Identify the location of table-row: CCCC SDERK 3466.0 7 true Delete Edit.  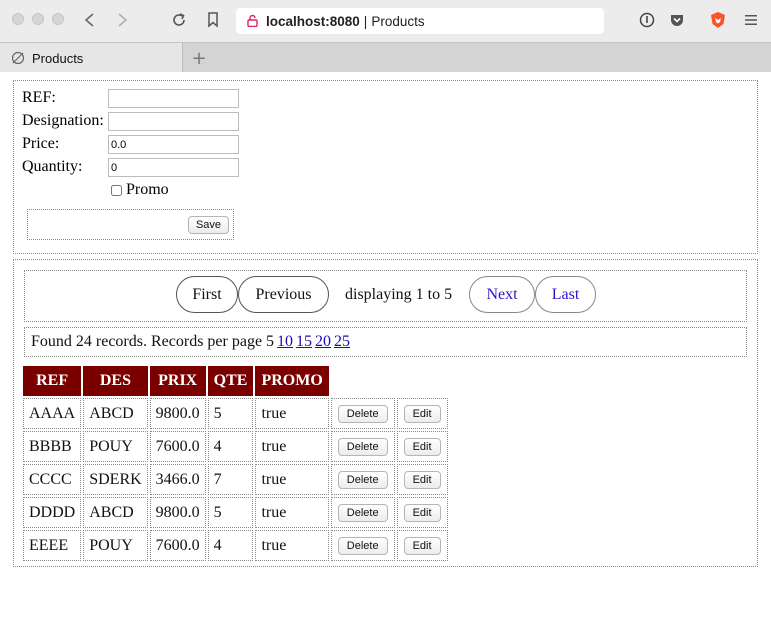
(235, 479).